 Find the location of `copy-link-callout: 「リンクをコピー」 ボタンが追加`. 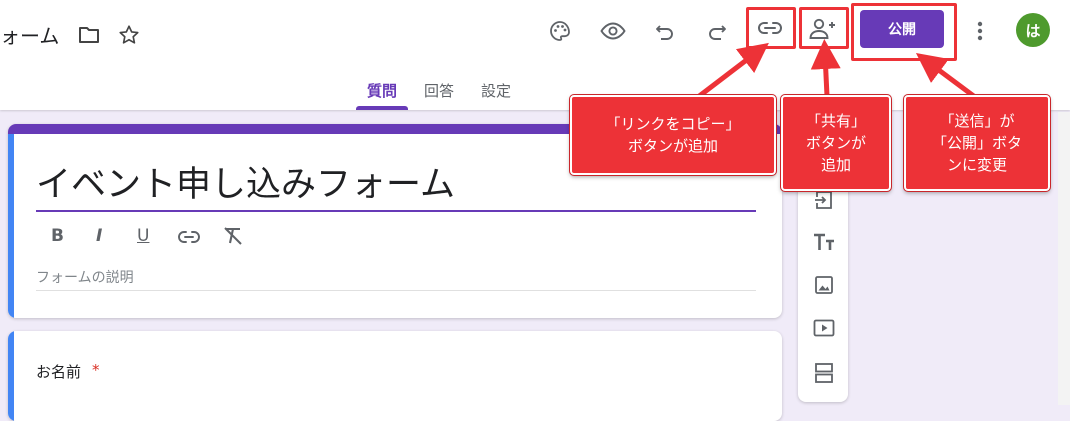

copy-link-callout: 「リンクをコピー」 ボタンが追加 is located at coordinates (673, 135).